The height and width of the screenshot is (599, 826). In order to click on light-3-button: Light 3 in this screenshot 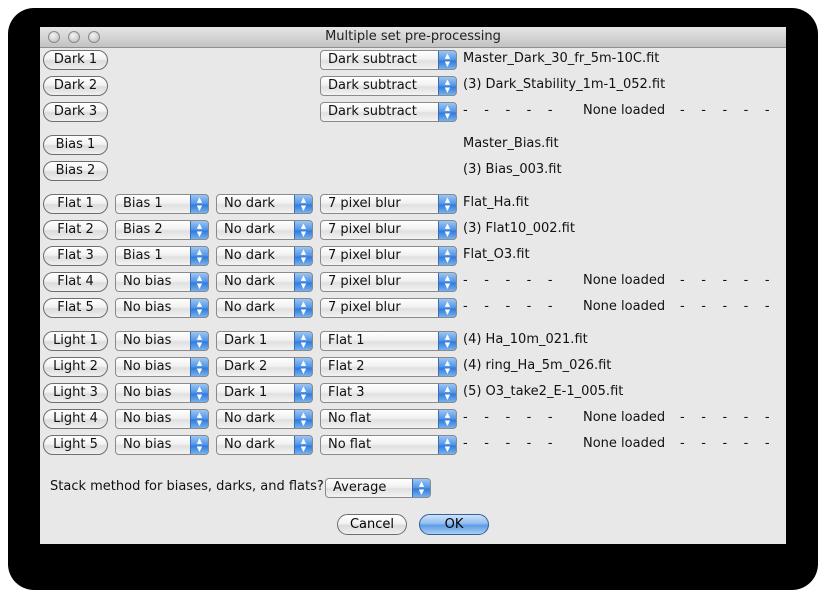, I will do `click(75, 393)`.